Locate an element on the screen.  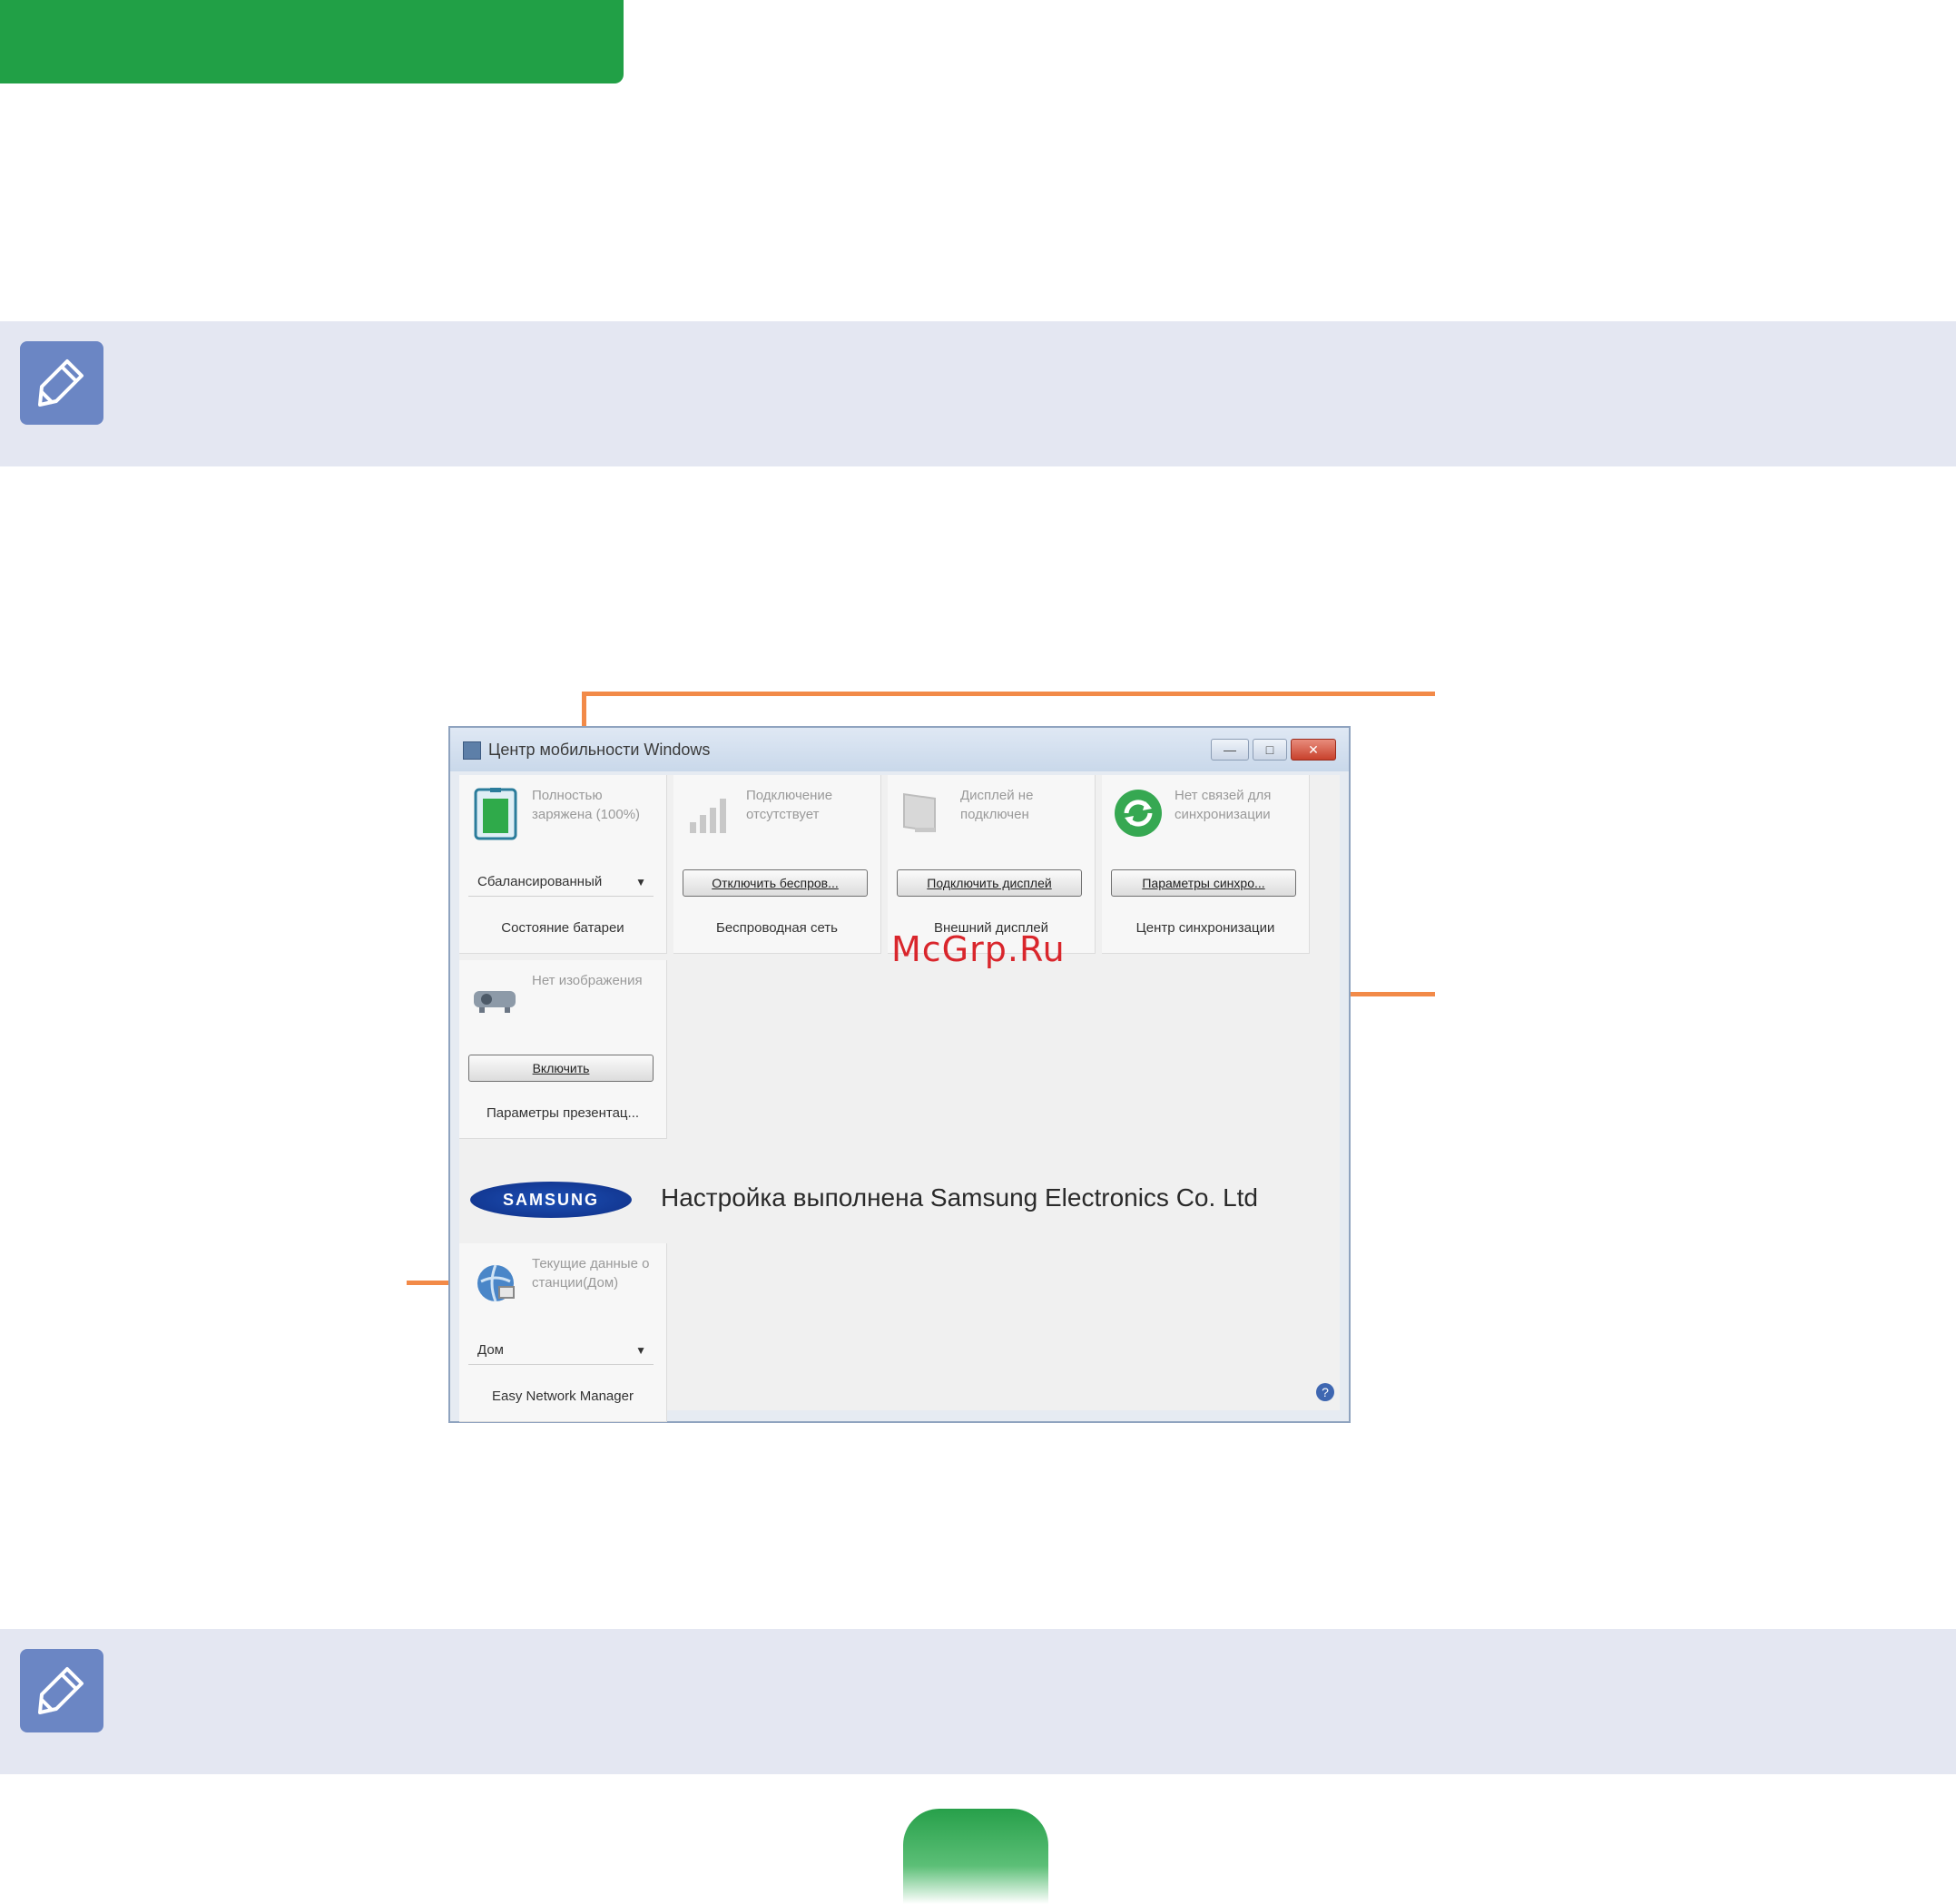
tile-label-battery: Состояние батареи is located at coordinates (563, 928).